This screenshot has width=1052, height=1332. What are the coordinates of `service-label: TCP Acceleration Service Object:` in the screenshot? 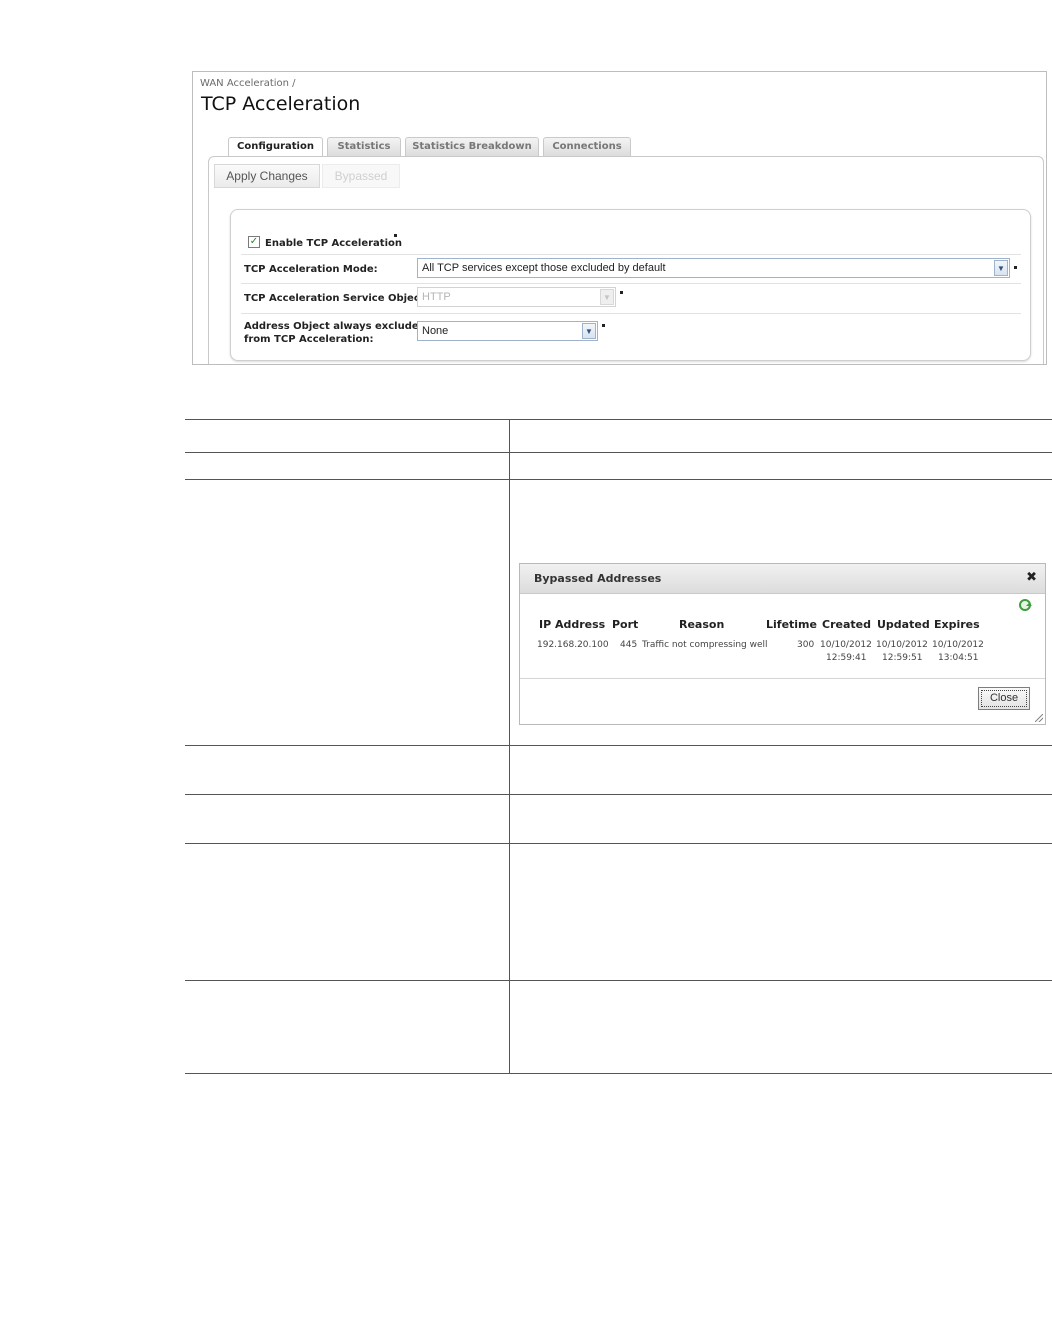 It's located at (336, 298).